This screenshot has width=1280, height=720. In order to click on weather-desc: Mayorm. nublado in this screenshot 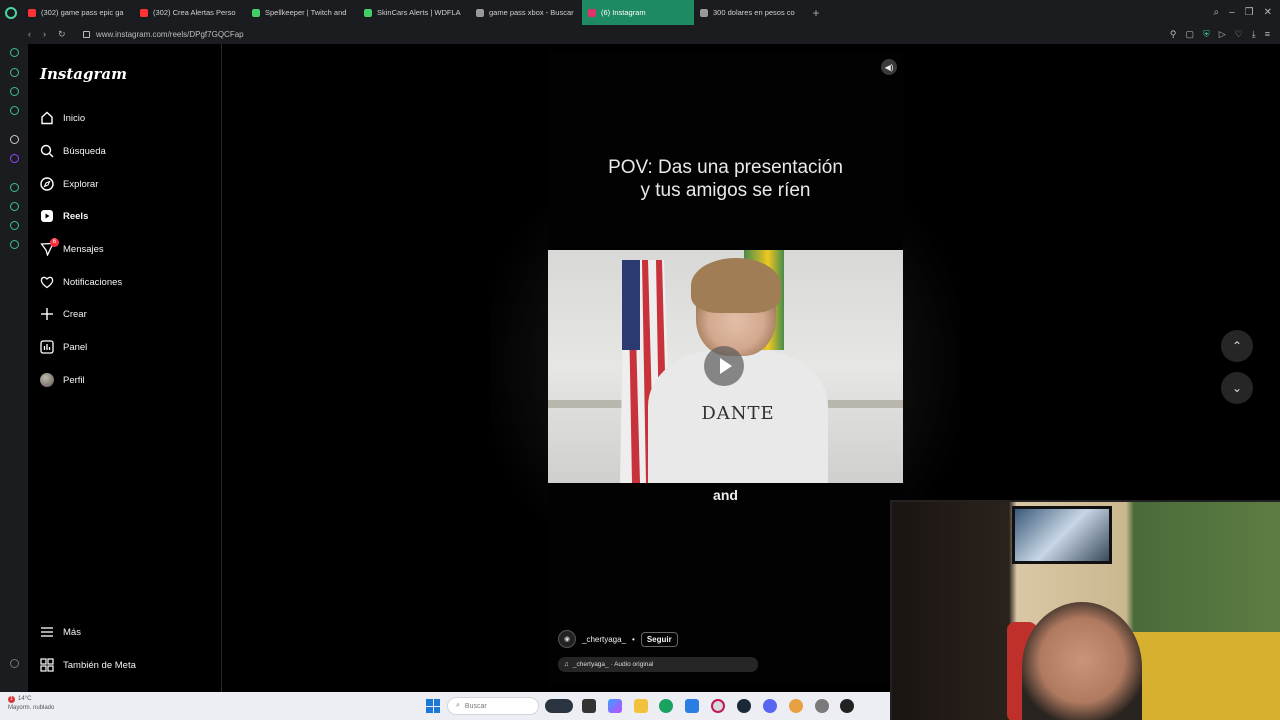, I will do `click(31, 708)`.